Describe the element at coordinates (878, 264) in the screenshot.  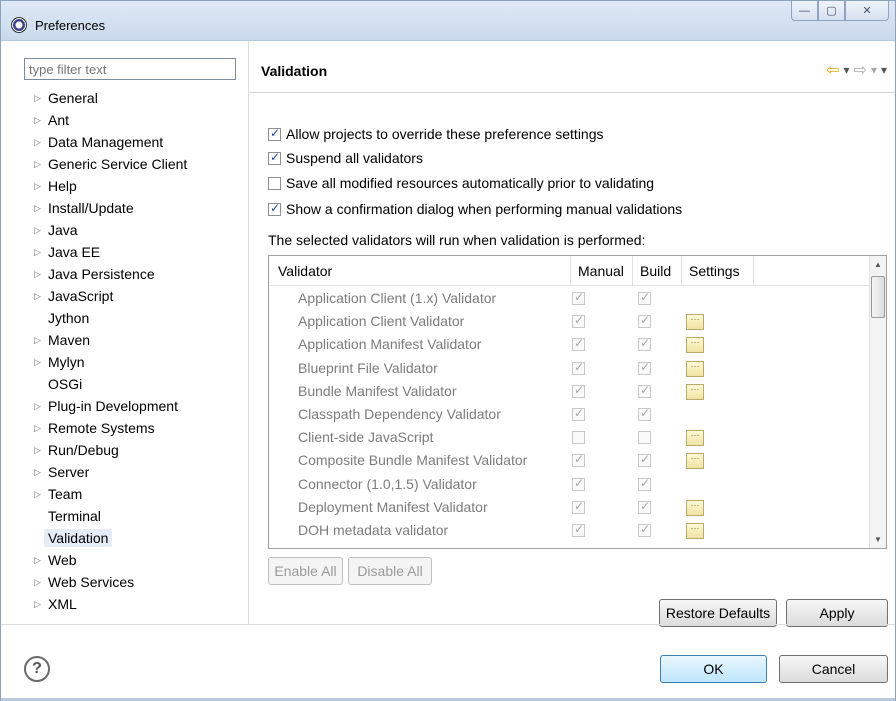
I see `scroll-up-icon: ▲` at that location.